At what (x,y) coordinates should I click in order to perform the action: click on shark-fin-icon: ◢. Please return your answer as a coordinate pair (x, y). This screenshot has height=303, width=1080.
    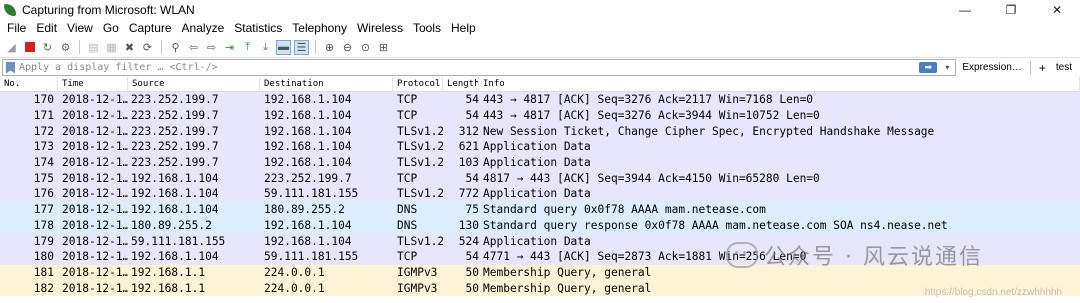
    Looking at the image, I should click on (11, 47).